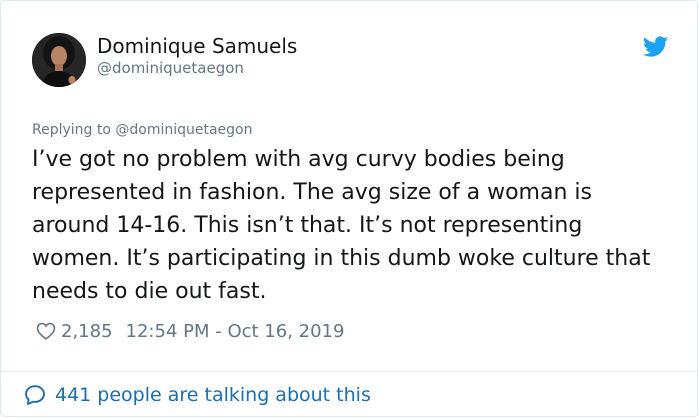 The width and height of the screenshot is (700, 419). I want to click on tweet-meta: 2,185 12:54 PM - Oct 16, 2019, so click(189, 331).